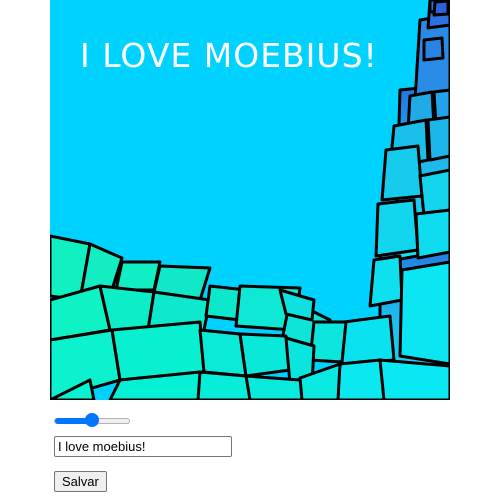 Image resolution: width=500 pixels, height=500 pixels. I want to click on size-slider, so click(92, 421).